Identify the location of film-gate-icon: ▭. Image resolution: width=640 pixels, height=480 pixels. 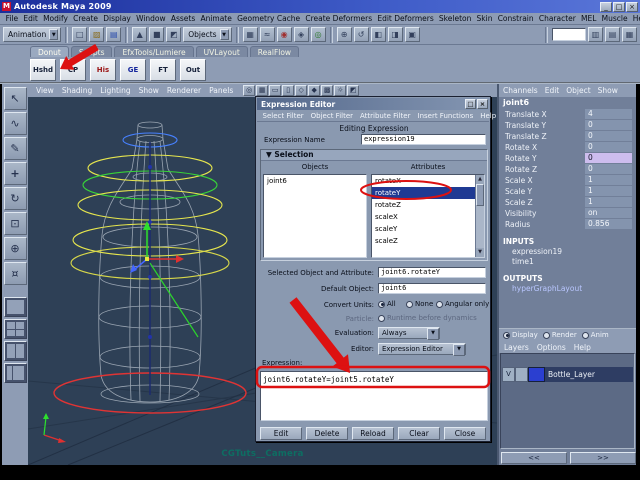
(275, 90).